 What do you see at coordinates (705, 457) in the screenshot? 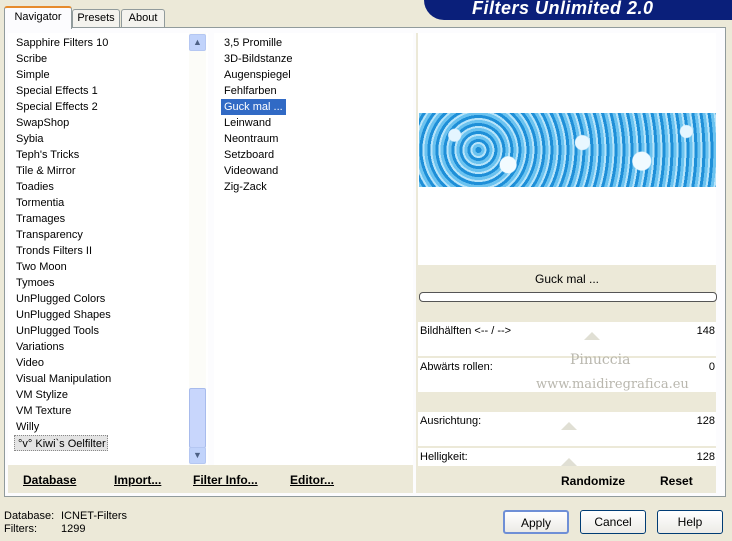
I see `param-value-4: 128` at bounding box center [705, 457].